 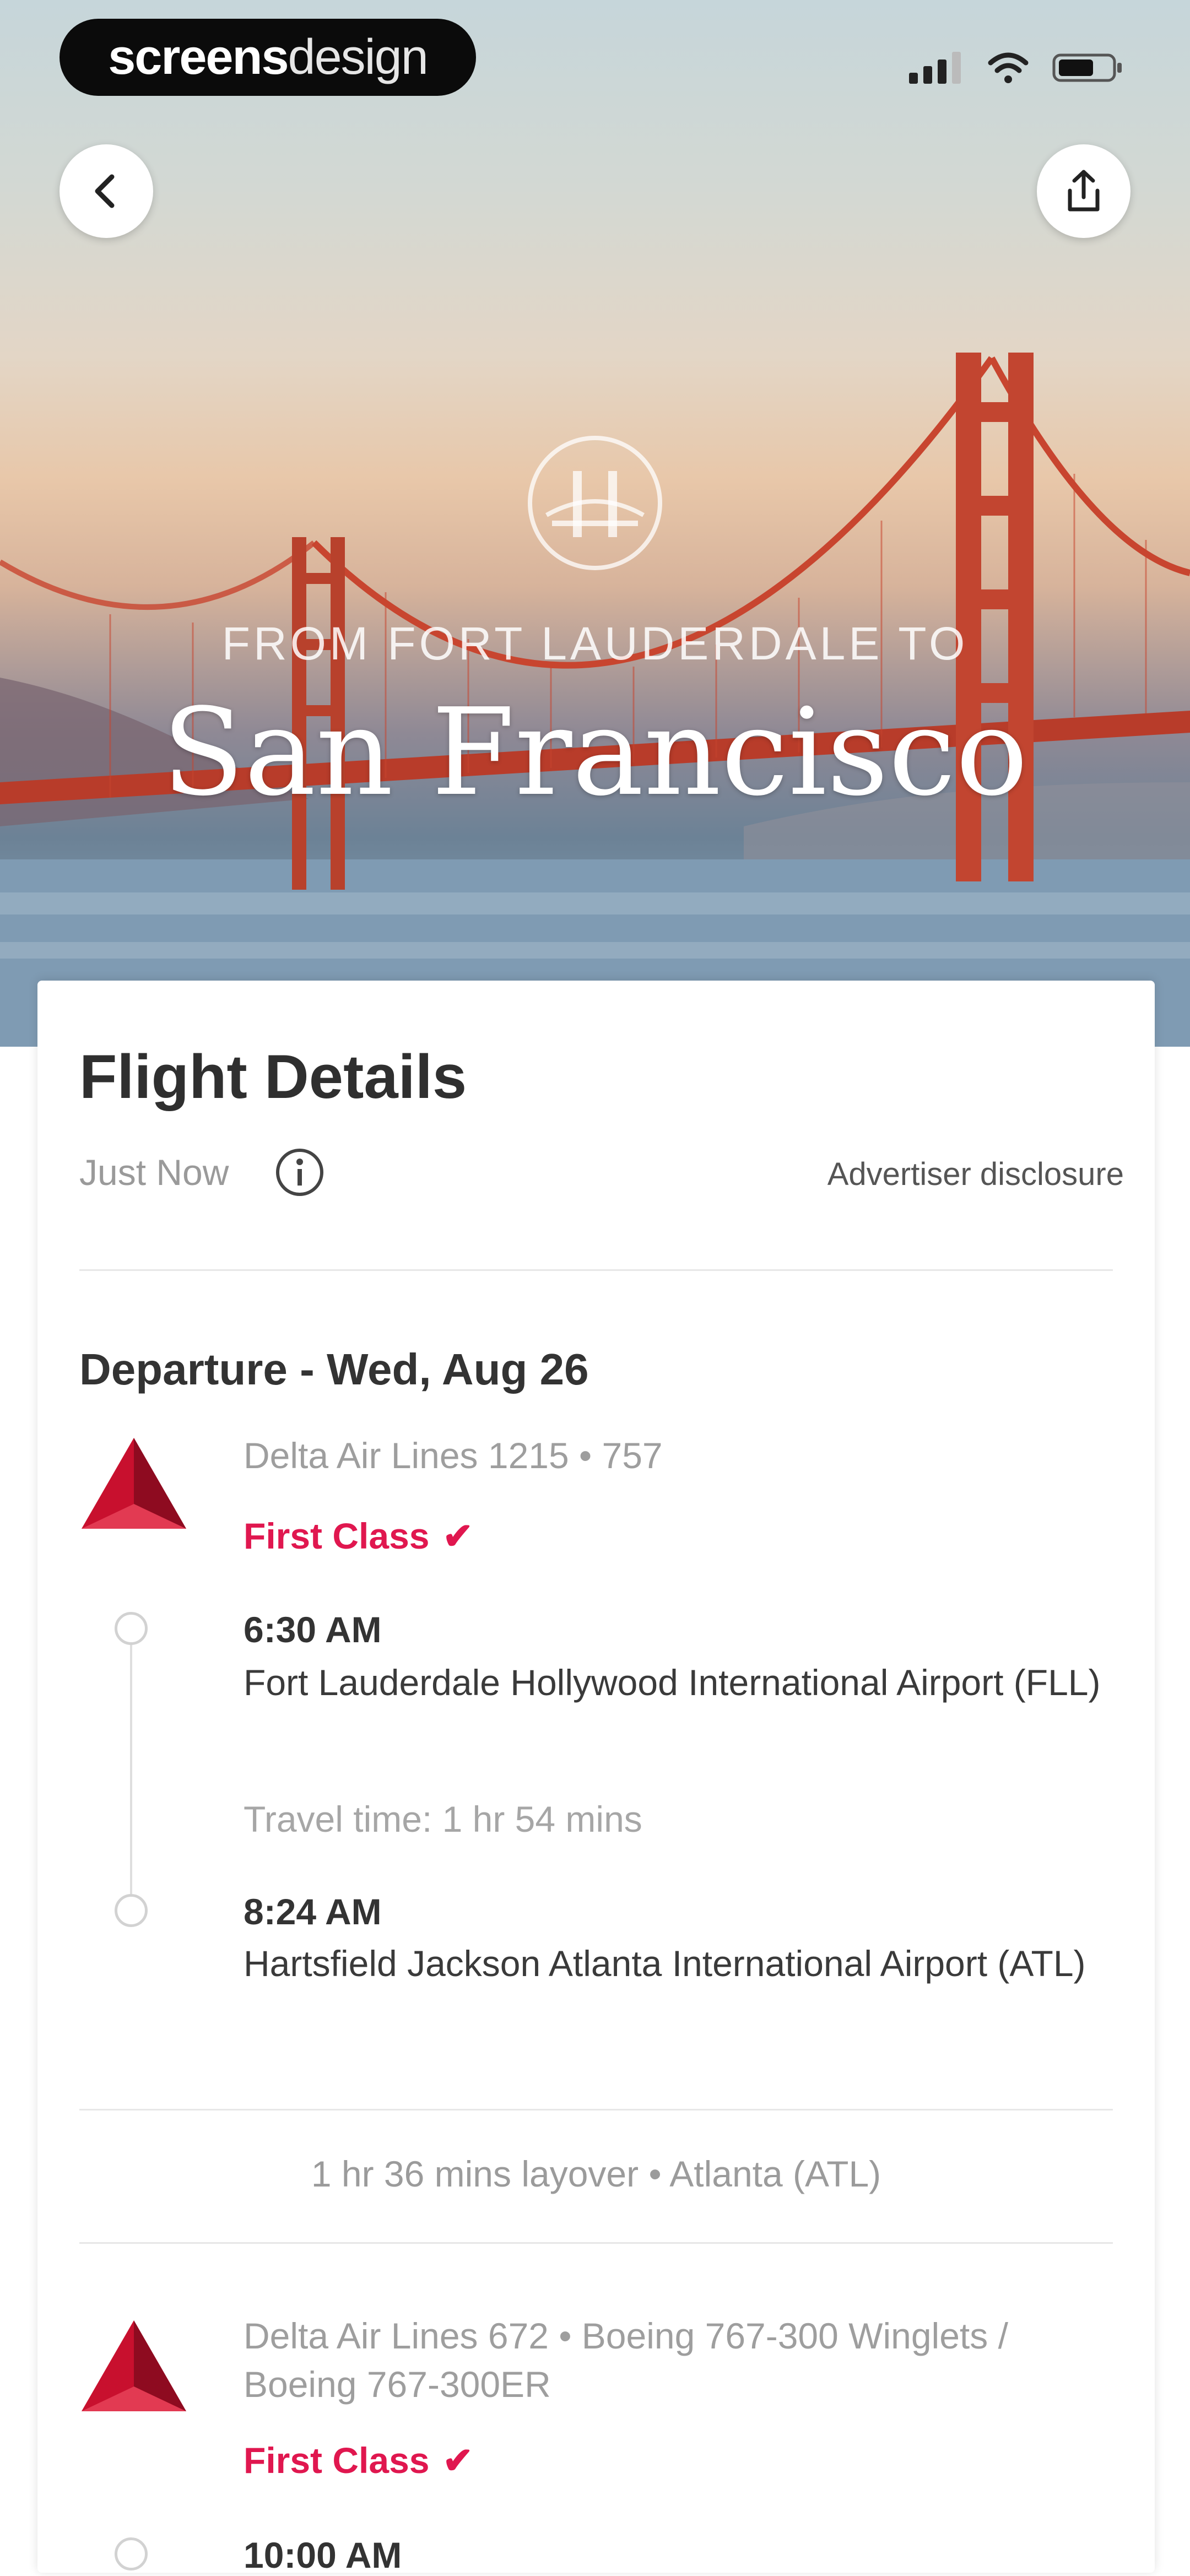 What do you see at coordinates (313, 1911) in the screenshot?
I see `segment-1-arrive-time: 8:24 AM` at bounding box center [313, 1911].